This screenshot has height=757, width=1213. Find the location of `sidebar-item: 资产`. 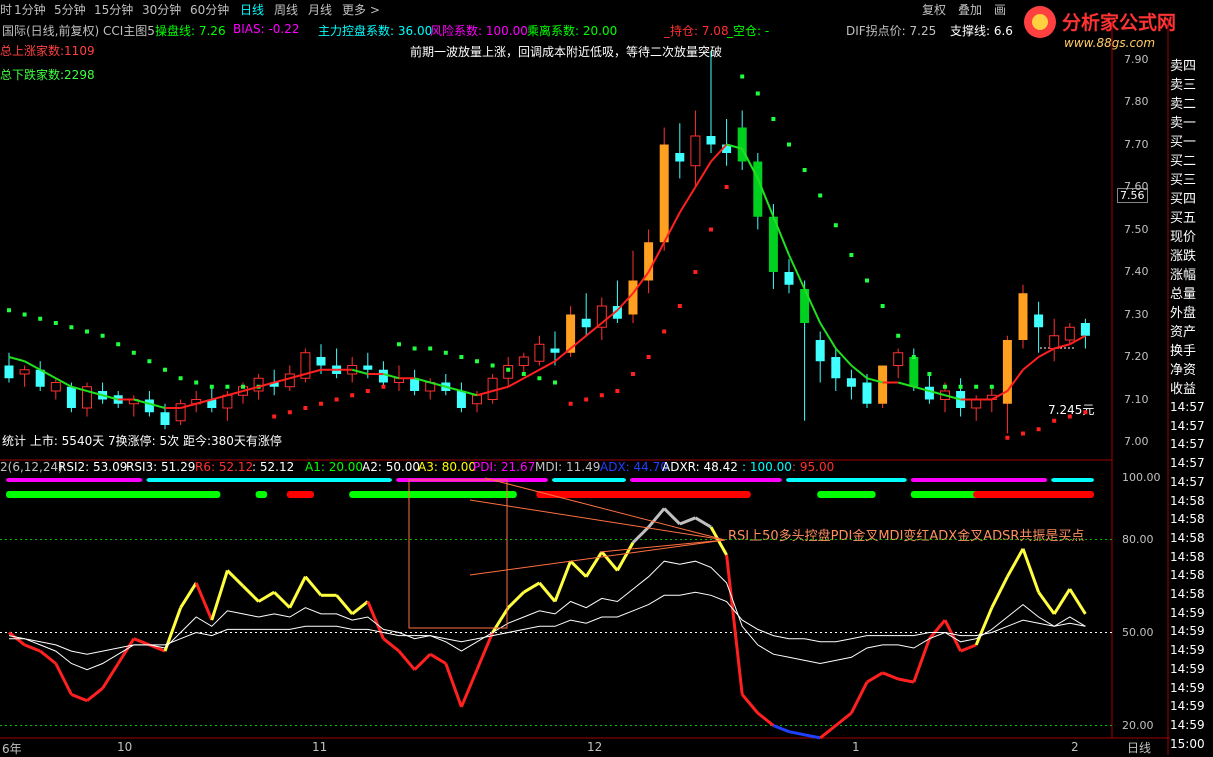

sidebar-item: 资产 is located at coordinates (1191, 330).